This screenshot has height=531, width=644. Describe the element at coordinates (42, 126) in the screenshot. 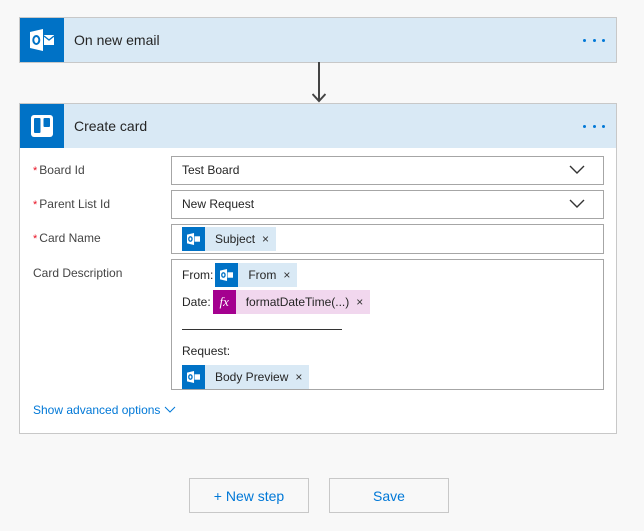

I see `trello-icon` at that location.